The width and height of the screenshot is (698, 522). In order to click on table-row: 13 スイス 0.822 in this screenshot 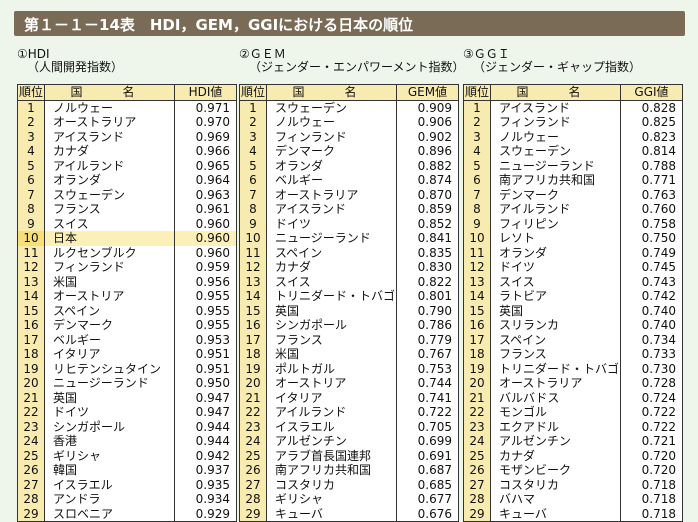, I will do `click(349, 281)`.